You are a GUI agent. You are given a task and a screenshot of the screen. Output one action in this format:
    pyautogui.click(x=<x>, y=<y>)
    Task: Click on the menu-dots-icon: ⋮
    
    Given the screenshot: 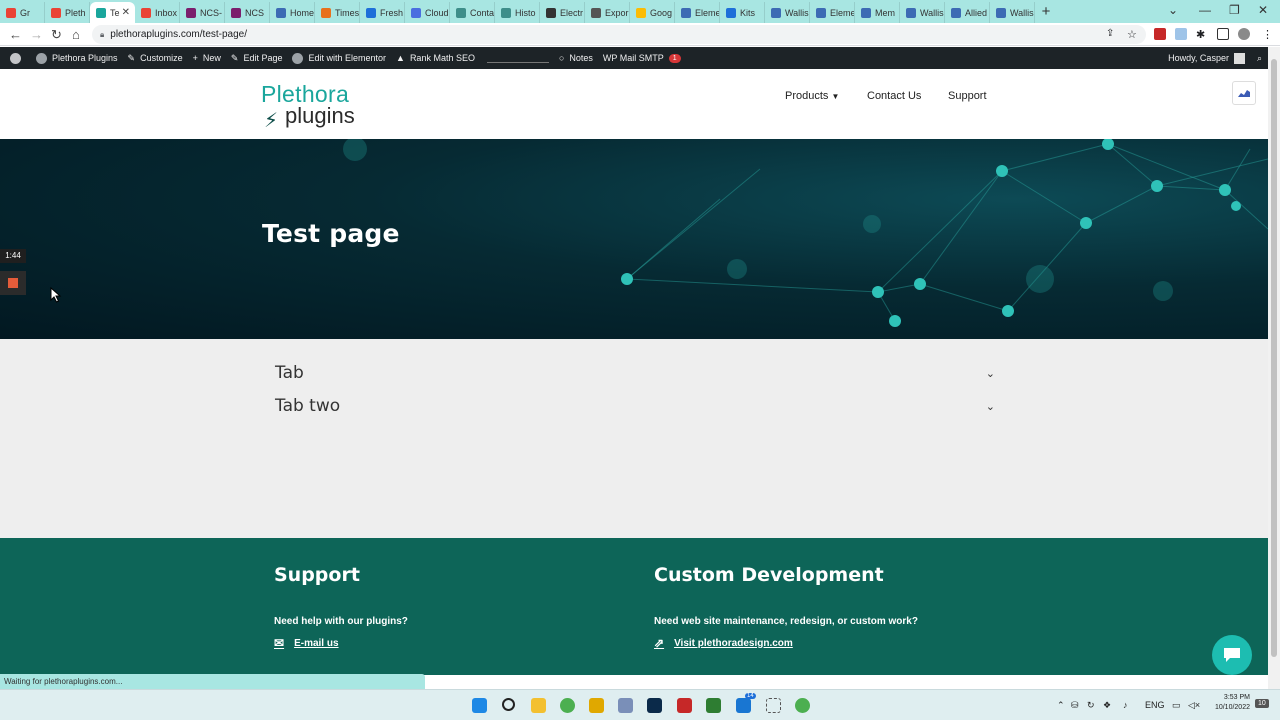 What is the action you would take?
    pyautogui.click(x=1268, y=34)
    